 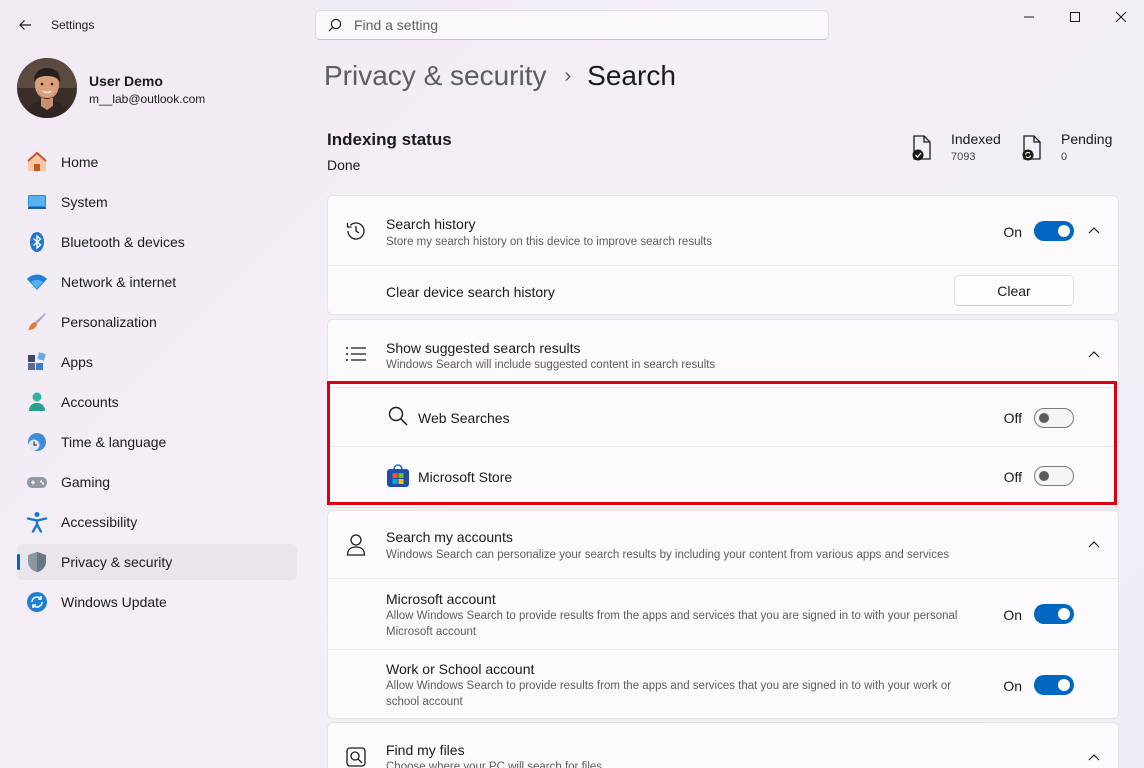 What do you see at coordinates (37, 162) in the screenshot?
I see `home-icon` at bounding box center [37, 162].